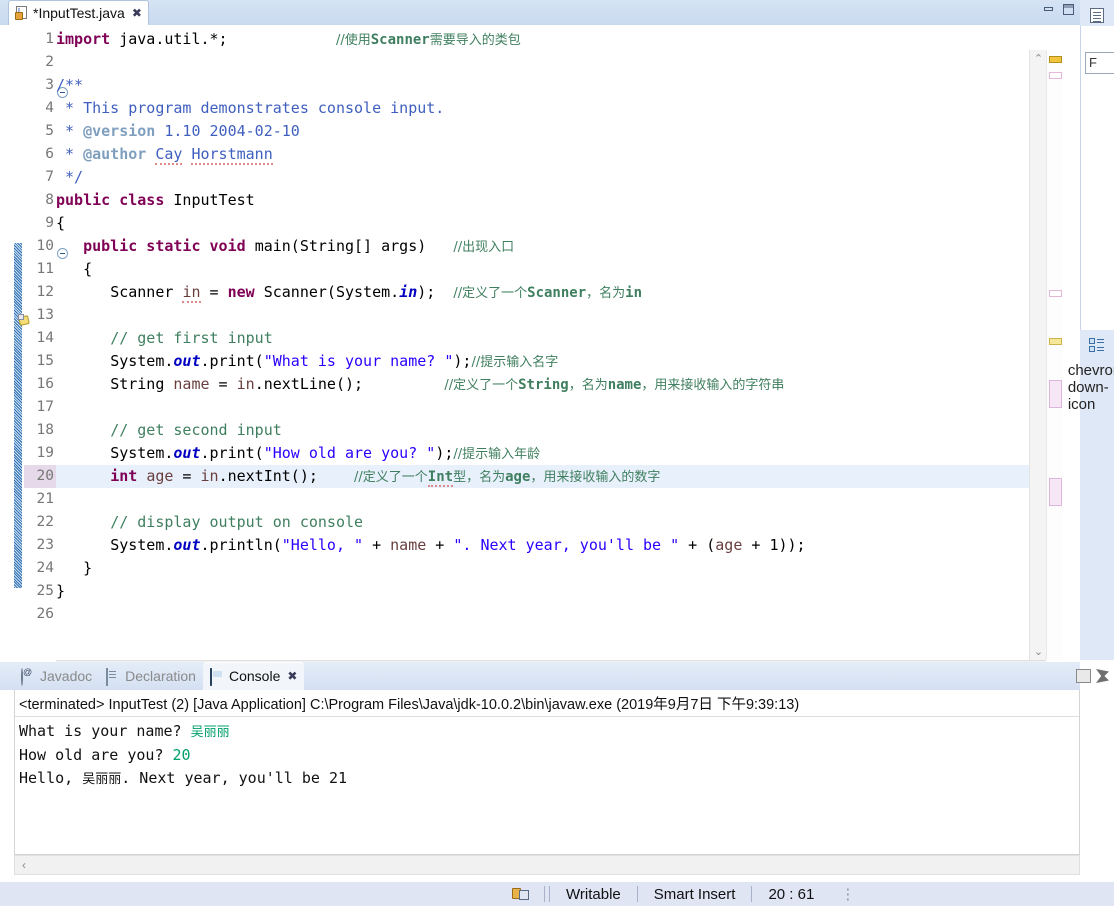 This screenshot has width=1114, height=906. What do you see at coordinates (164, 338) in the screenshot?
I see `code-line: // get first input` at bounding box center [164, 338].